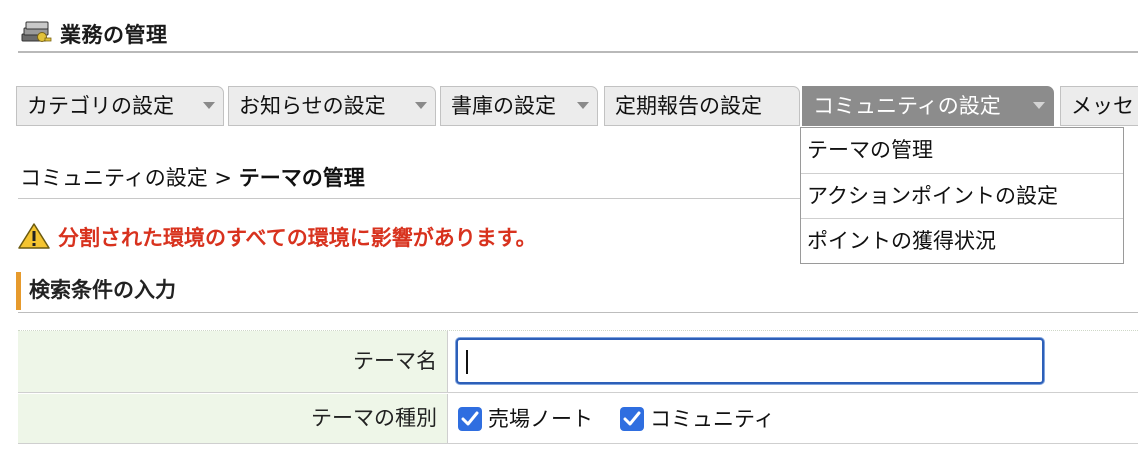 This screenshot has width=1138, height=452. What do you see at coordinates (578, 312) in the screenshot?
I see `section-divider` at bounding box center [578, 312].